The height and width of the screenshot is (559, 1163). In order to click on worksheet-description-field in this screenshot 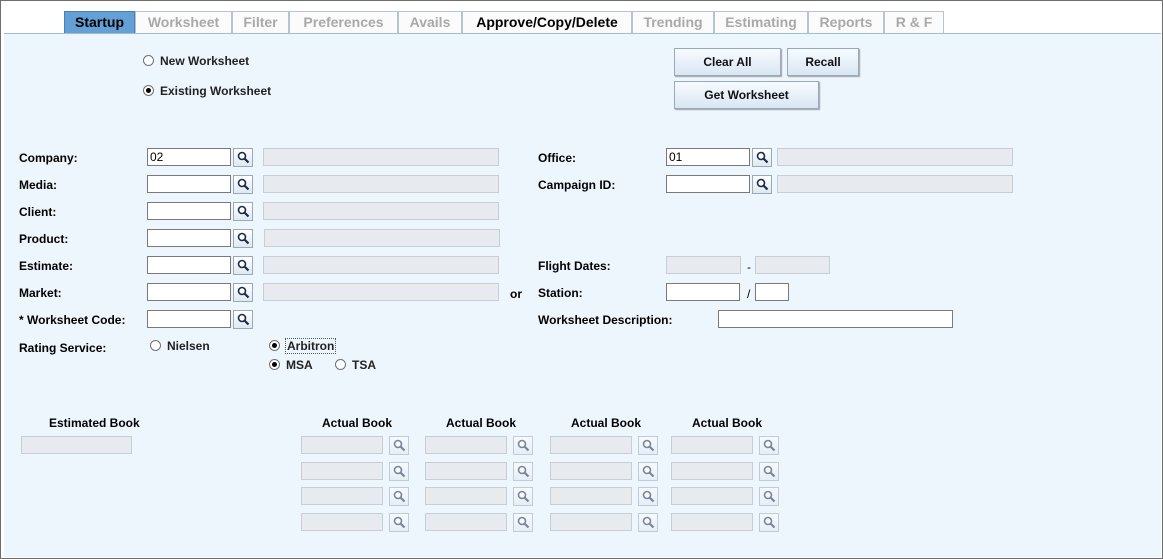, I will do `click(835, 319)`.